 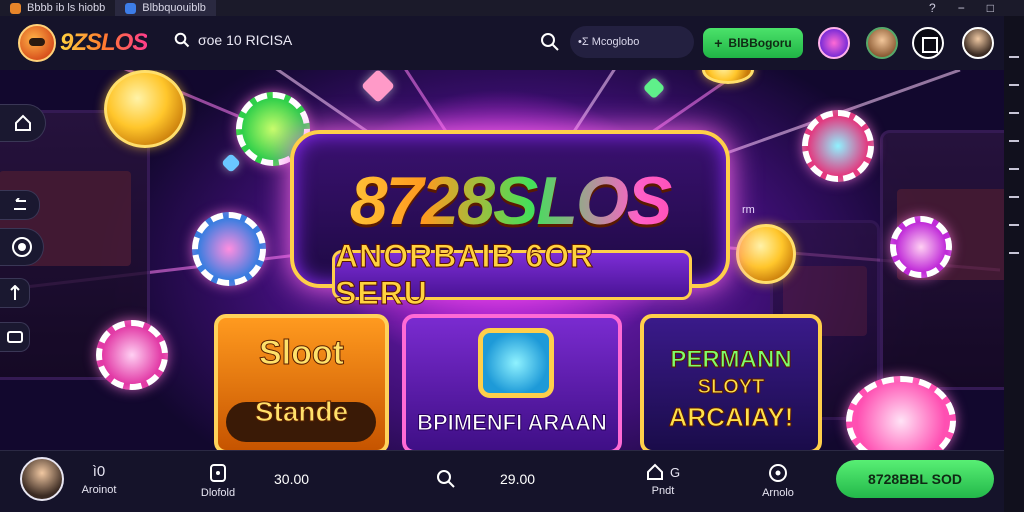 I want to click on tab-1: Bbbb ib ls hiobb, so click(x=57, y=8).